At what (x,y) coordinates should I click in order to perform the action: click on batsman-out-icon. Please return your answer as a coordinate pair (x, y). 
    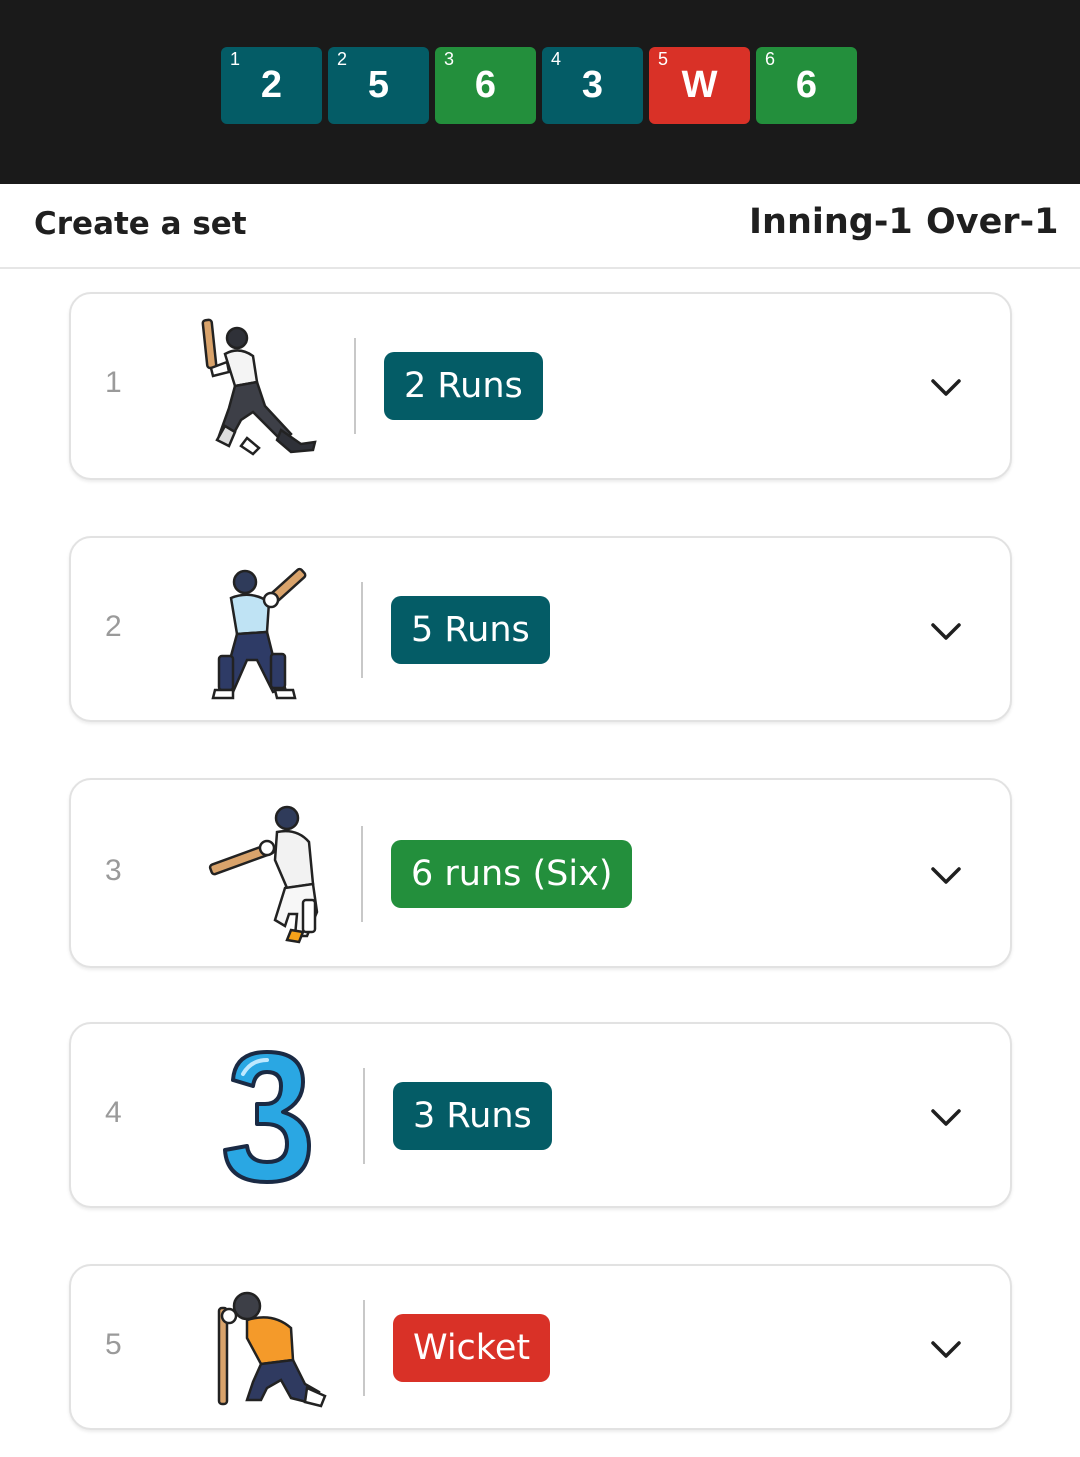
    Looking at the image, I should click on (272, 1349).